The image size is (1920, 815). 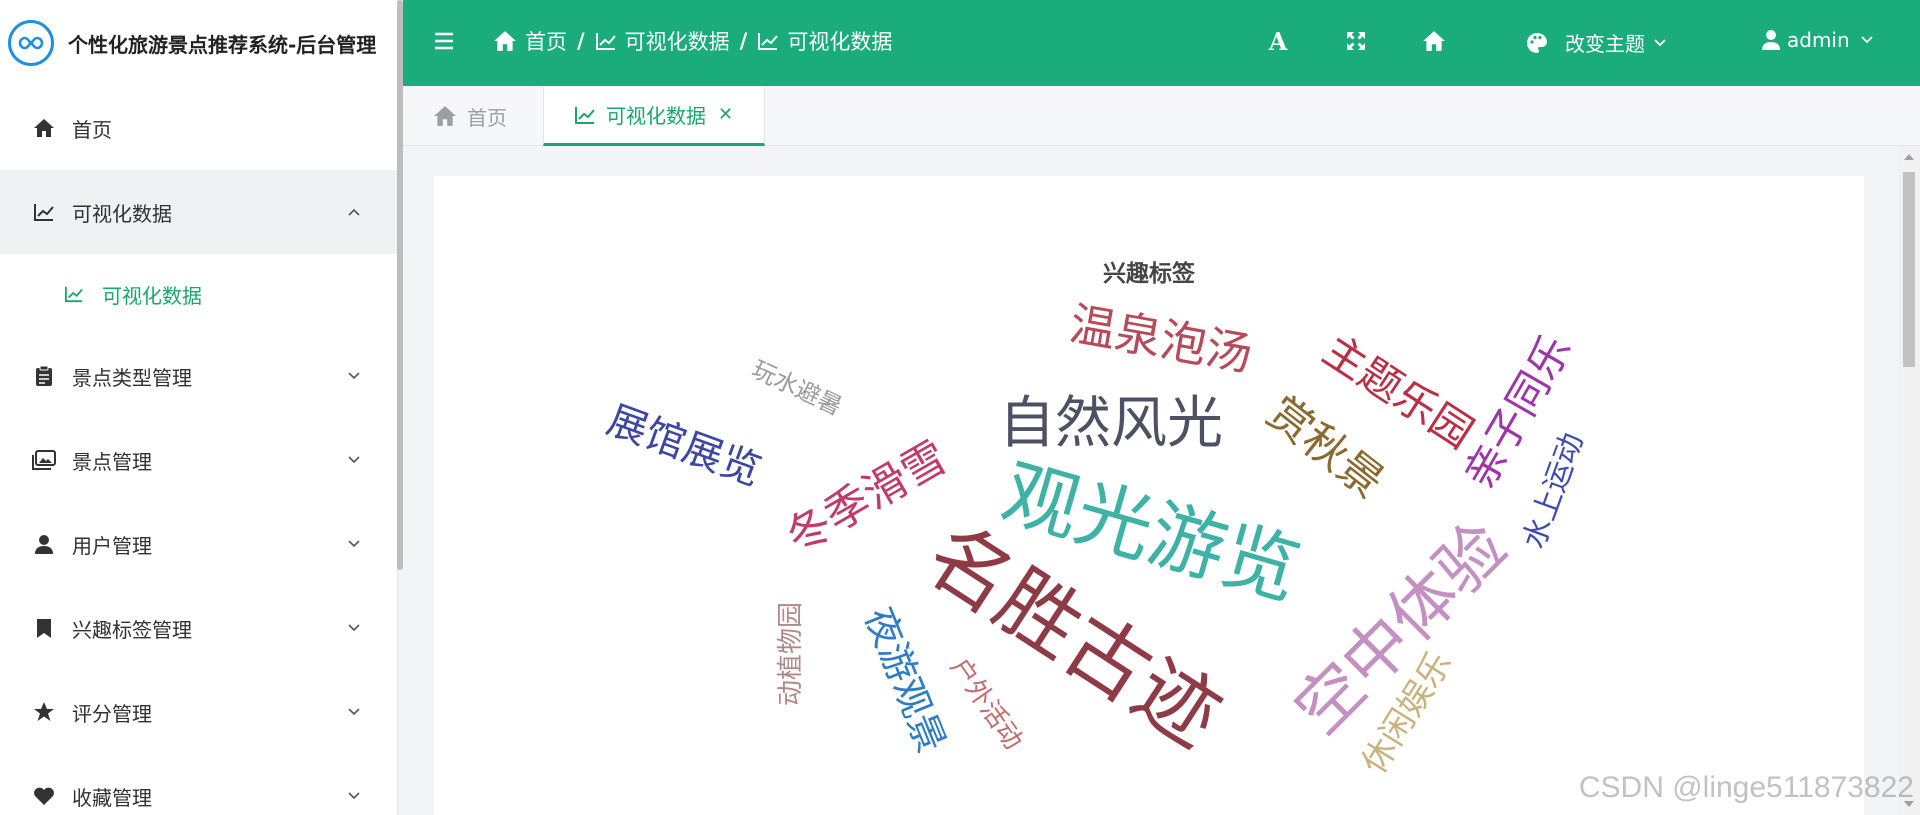 I want to click on sidebar-subitem-label: 可视化数据, so click(x=152, y=295).